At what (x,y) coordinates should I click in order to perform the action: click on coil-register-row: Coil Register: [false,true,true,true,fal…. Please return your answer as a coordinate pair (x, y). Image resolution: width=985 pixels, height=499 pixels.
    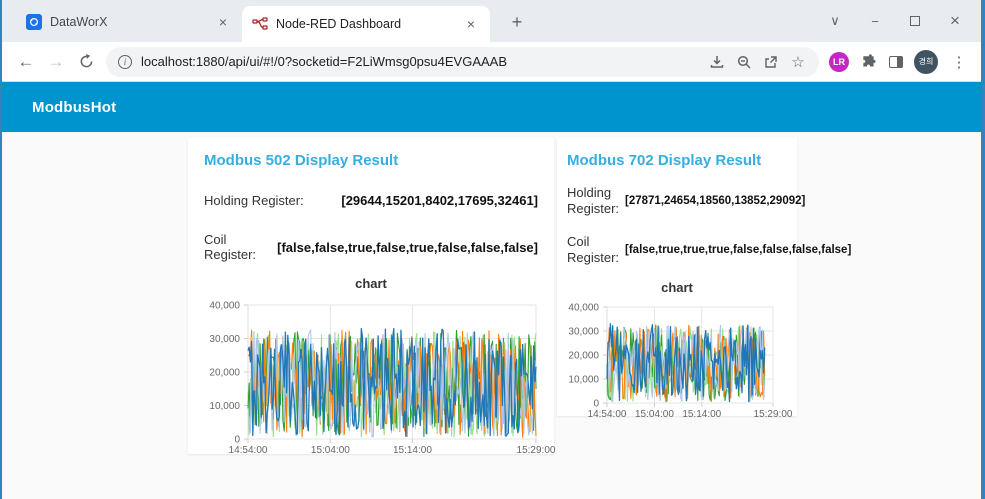
    Looking at the image, I should click on (709, 250).